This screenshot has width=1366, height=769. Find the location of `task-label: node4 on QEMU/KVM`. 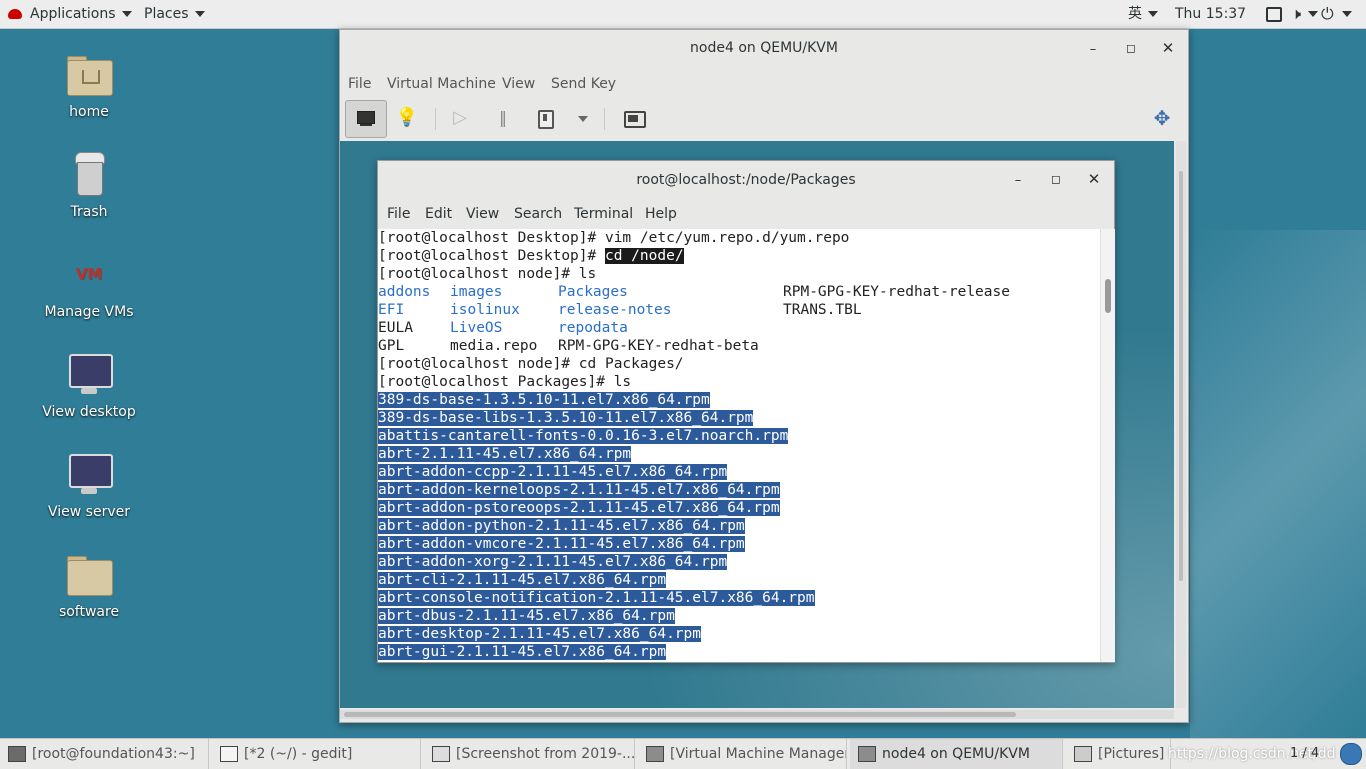

task-label: node4 on QEMU/KVM is located at coordinates (956, 754).